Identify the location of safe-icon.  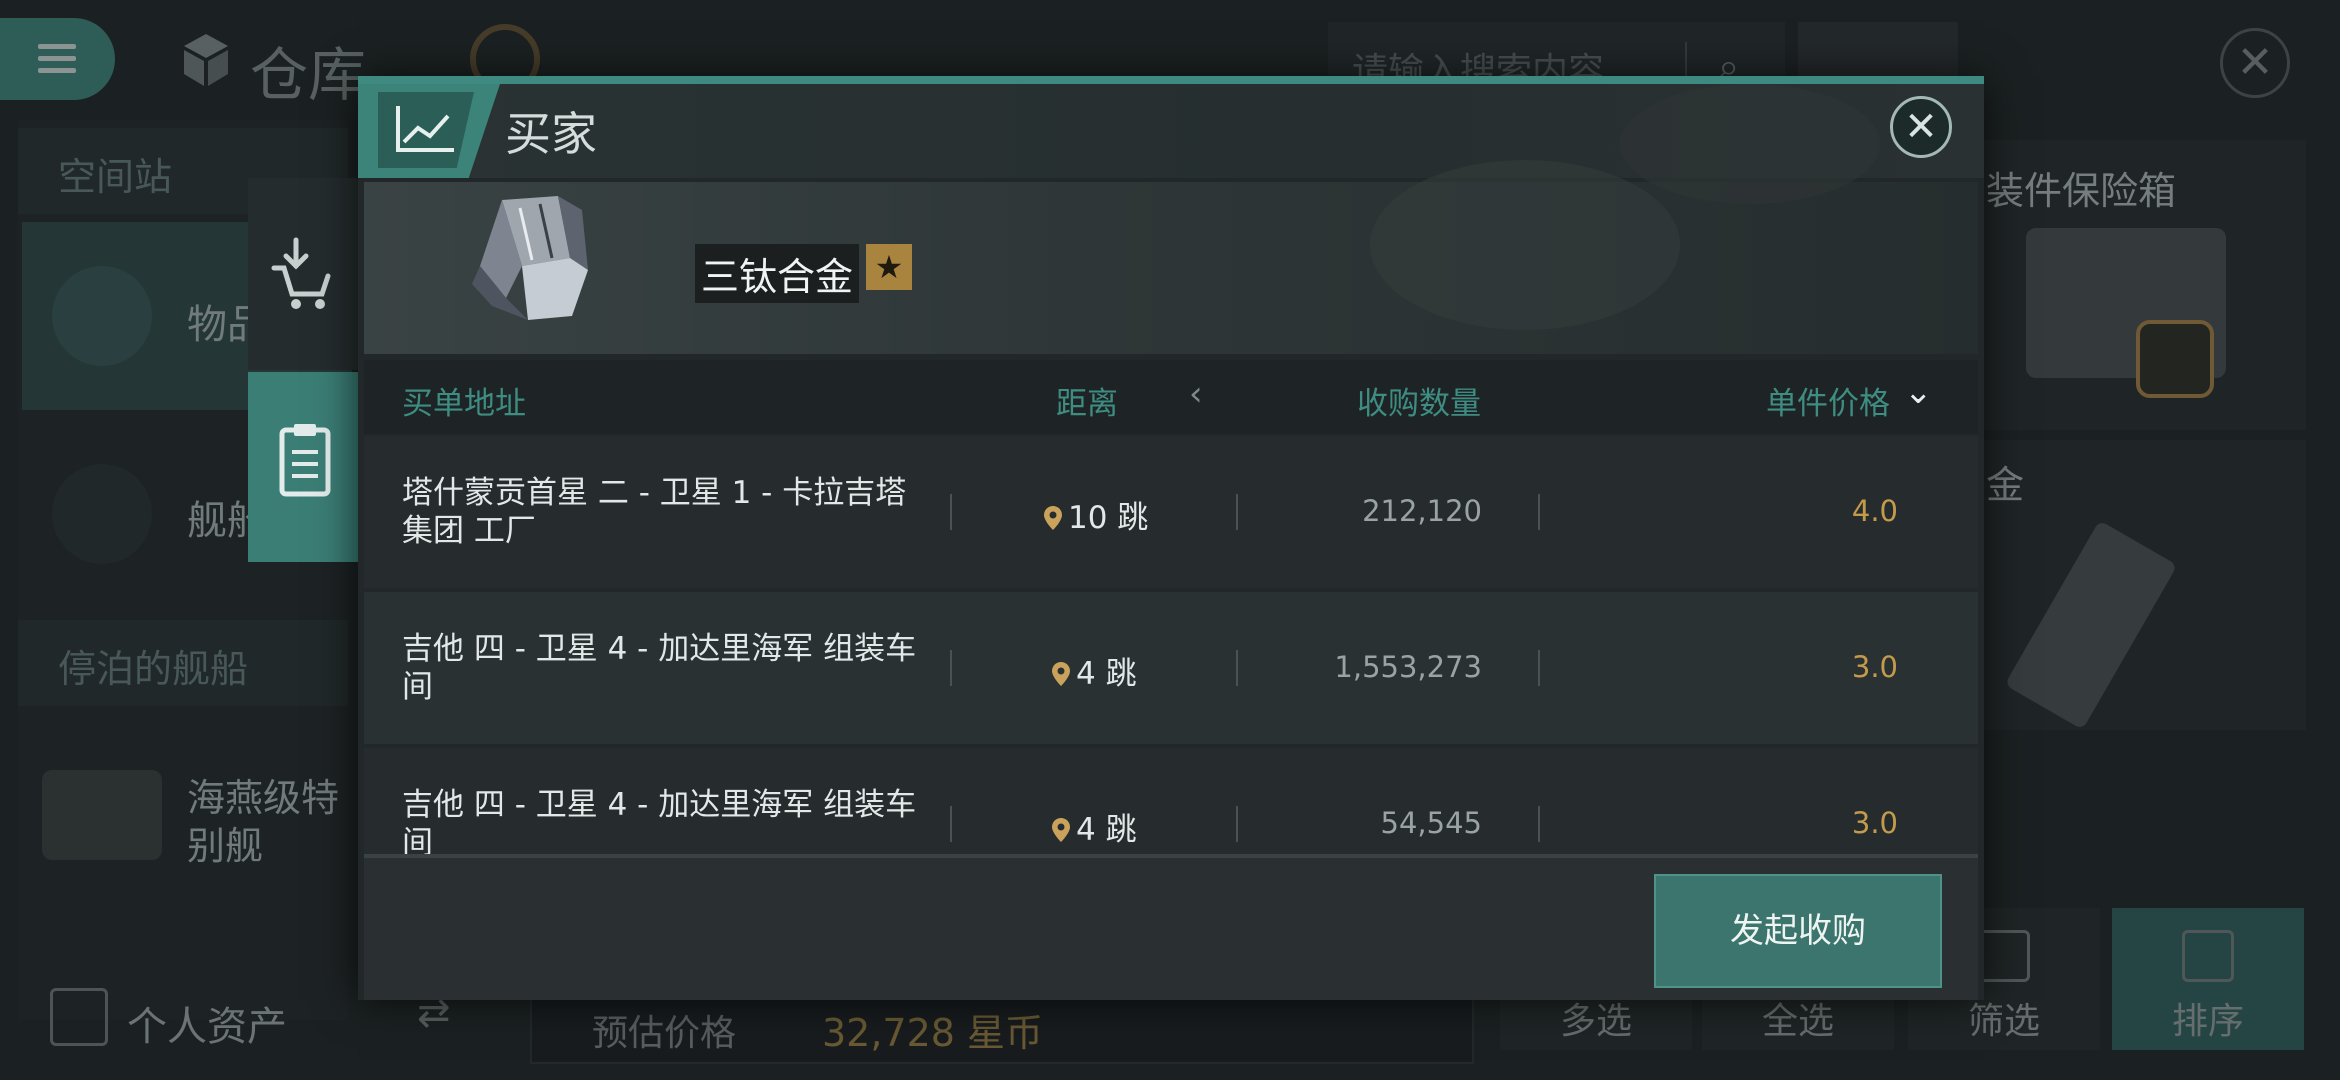
(79, 1017).